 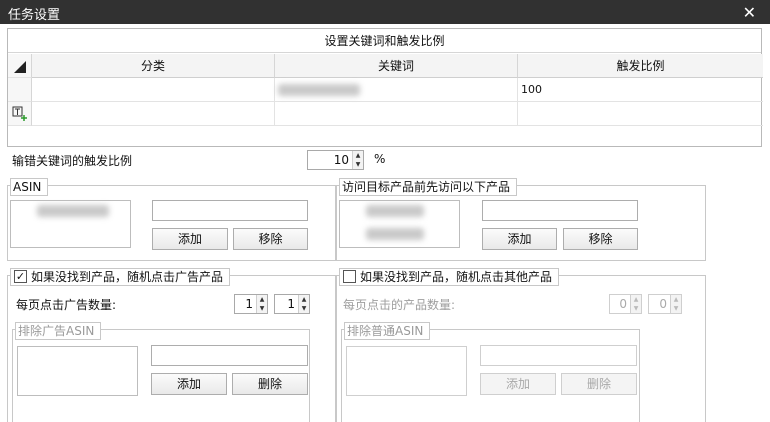 What do you see at coordinates (245, 304) in the screenshot?
I see `ad-count-min-value: 1` at bounding box center [245, 304].